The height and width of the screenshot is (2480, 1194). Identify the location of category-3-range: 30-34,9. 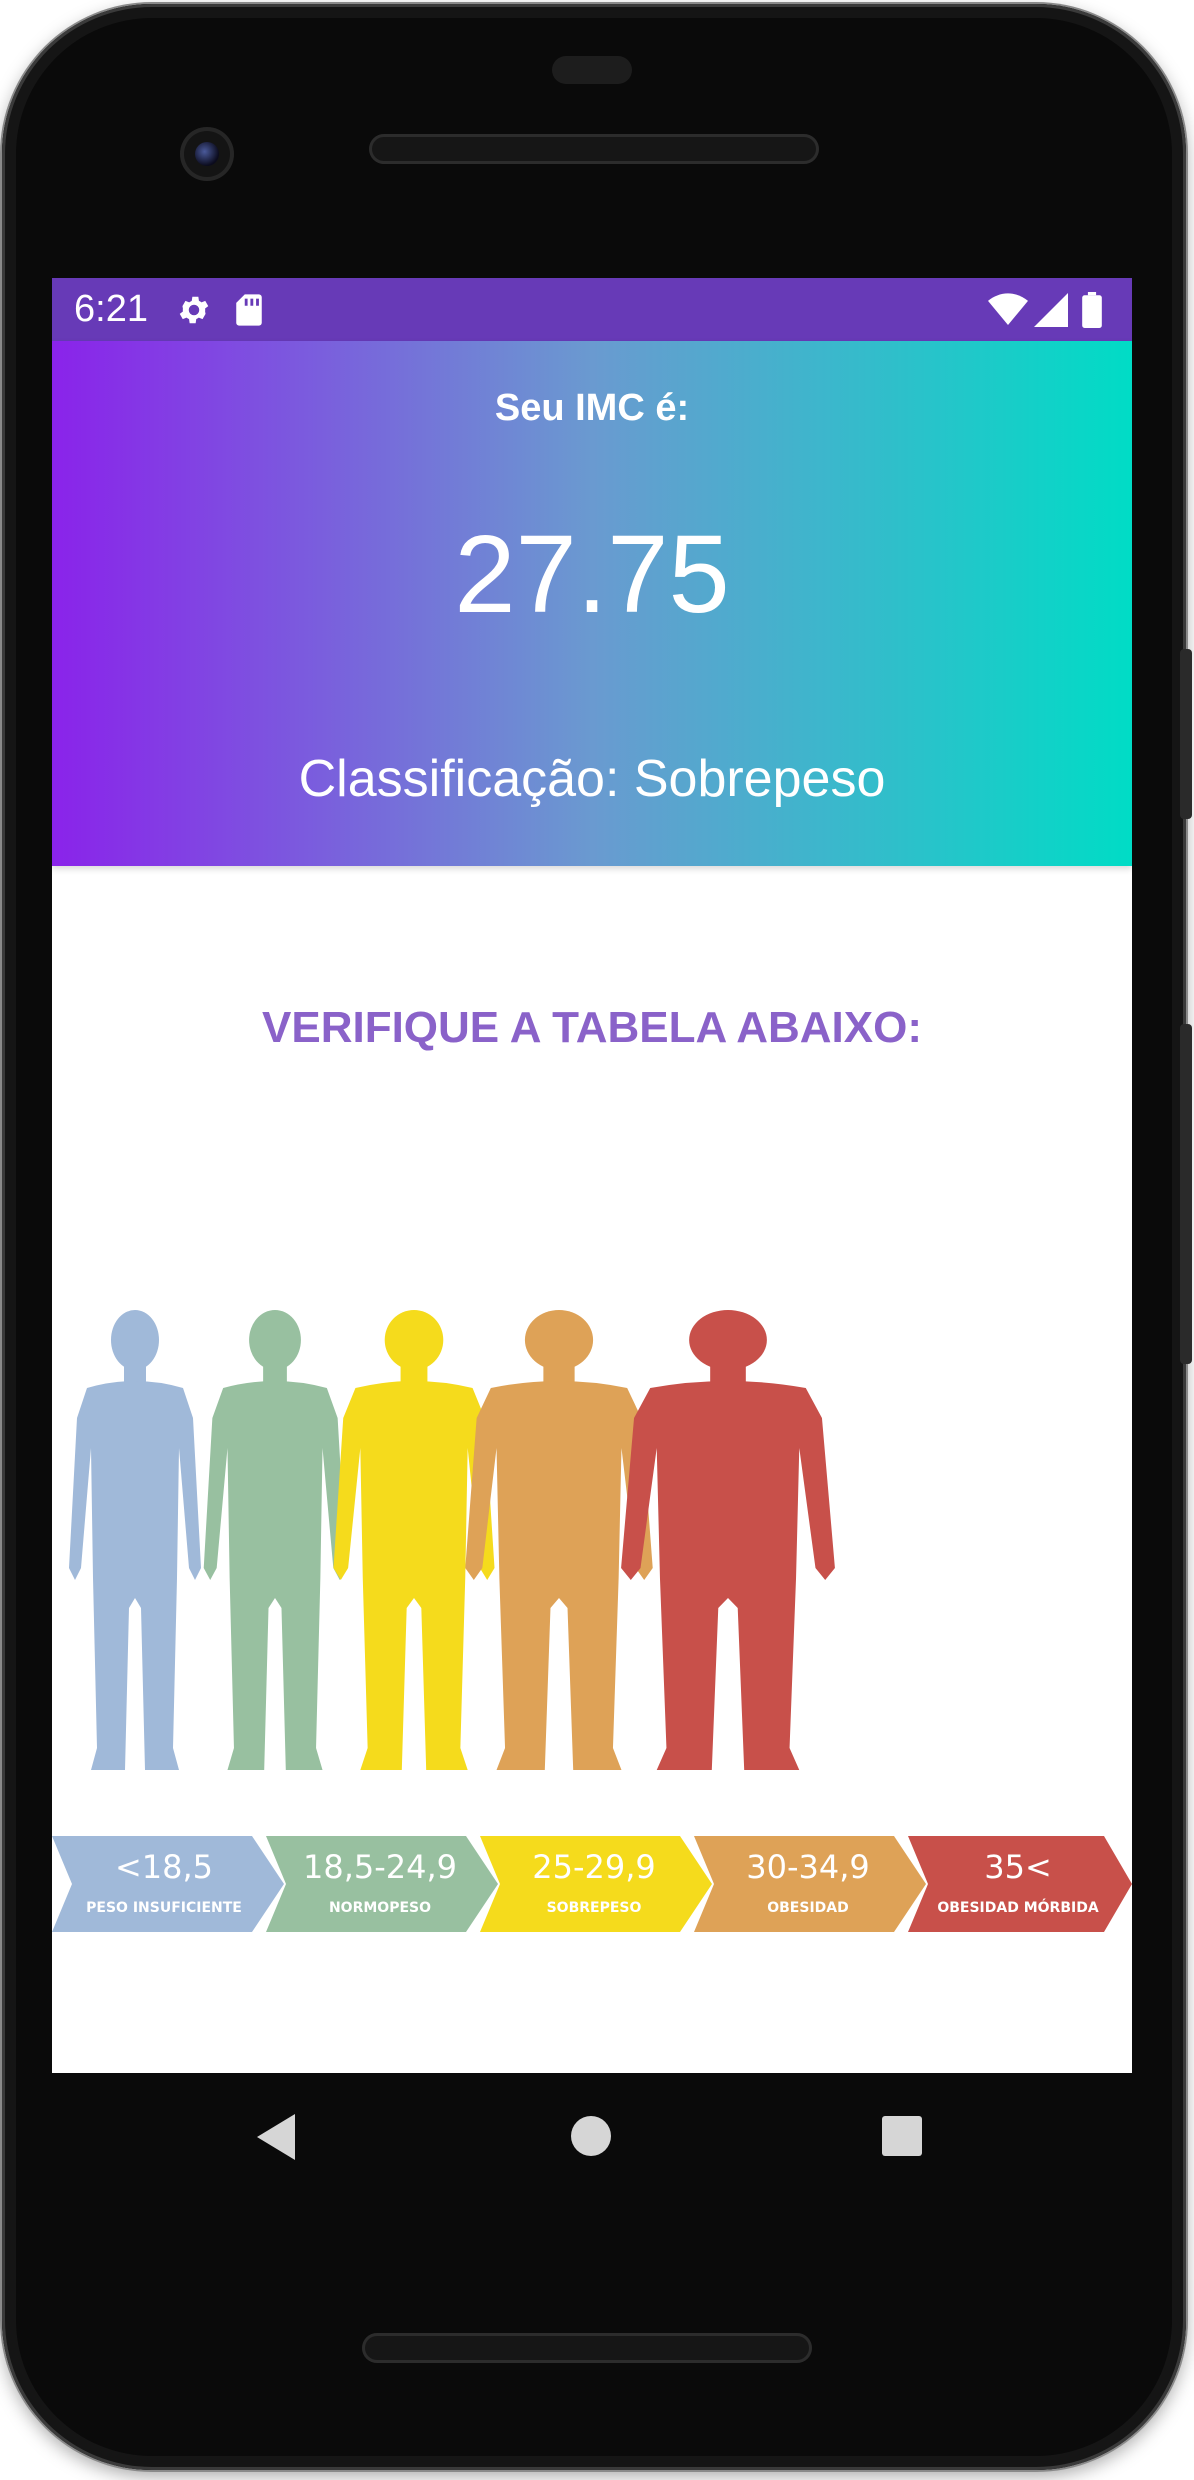
(808, 1867).